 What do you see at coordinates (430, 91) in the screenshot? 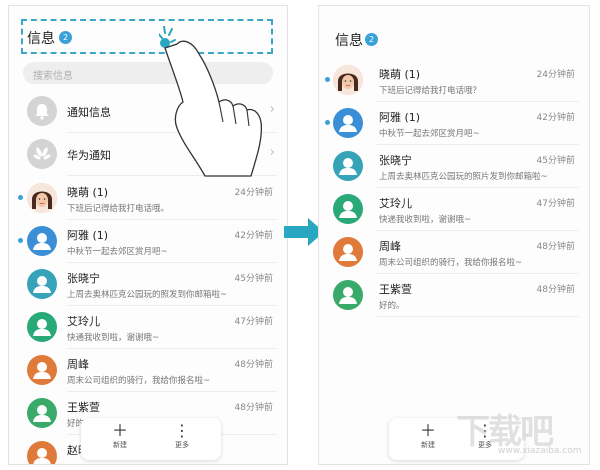
I see `message-preview: 下班后记得给我打电话哦？` at bounding box center [430, 91].